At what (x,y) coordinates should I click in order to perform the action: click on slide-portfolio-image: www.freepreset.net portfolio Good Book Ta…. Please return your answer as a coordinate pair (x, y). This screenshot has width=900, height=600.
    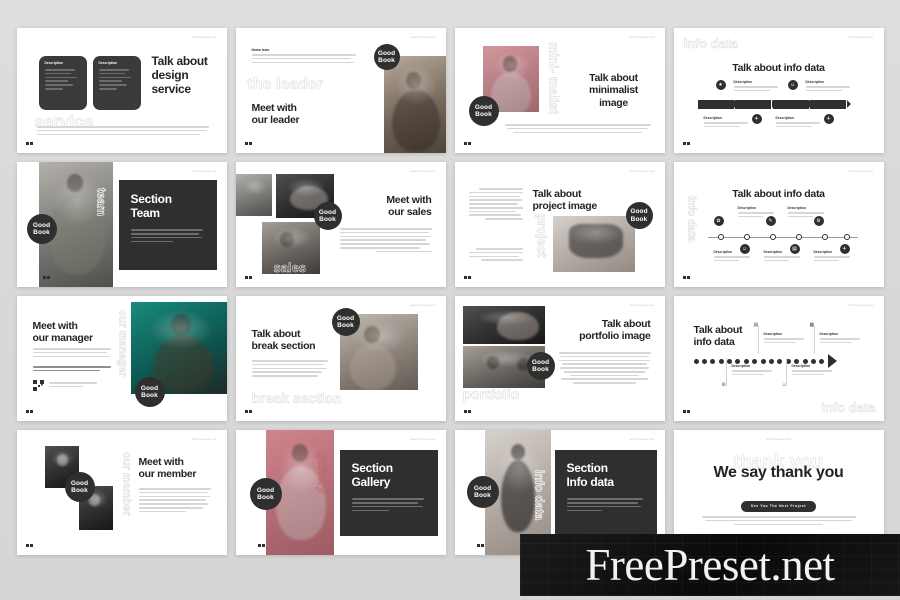
    Looking at the image, I should click on (559, 358).